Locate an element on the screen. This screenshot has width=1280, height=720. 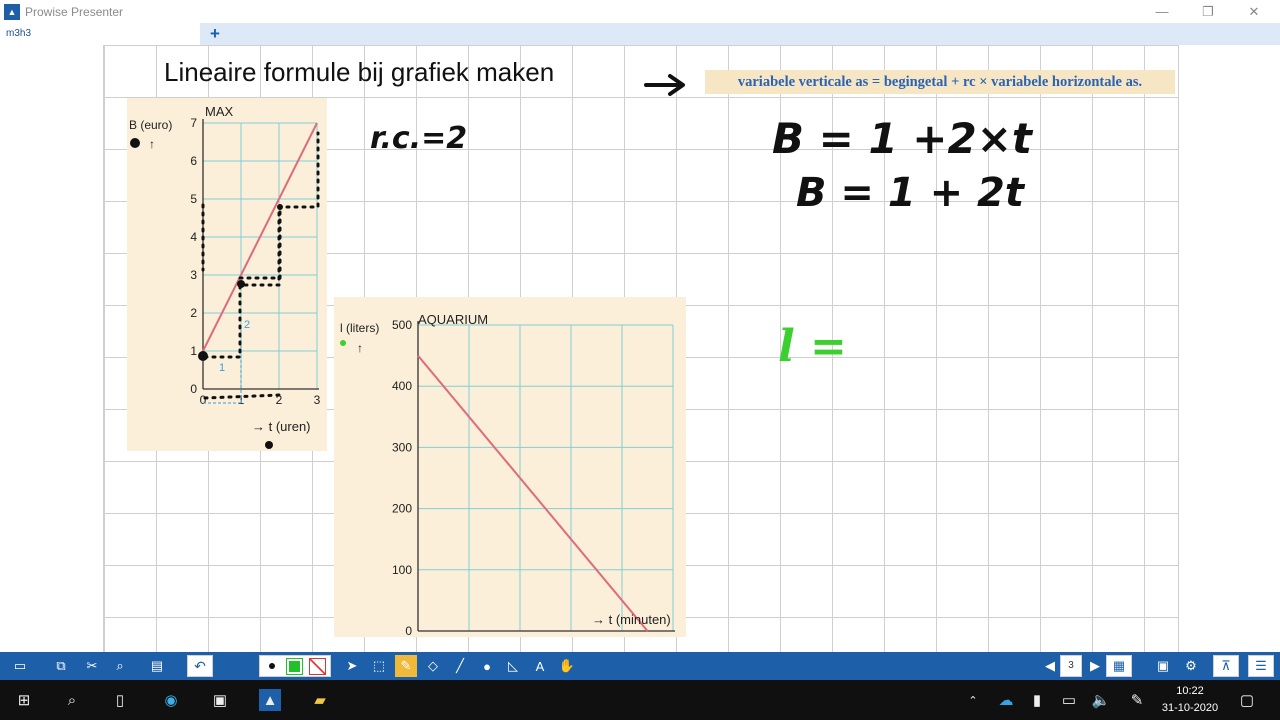
select-icon: ⬚ is located at coordinates (379, 666).